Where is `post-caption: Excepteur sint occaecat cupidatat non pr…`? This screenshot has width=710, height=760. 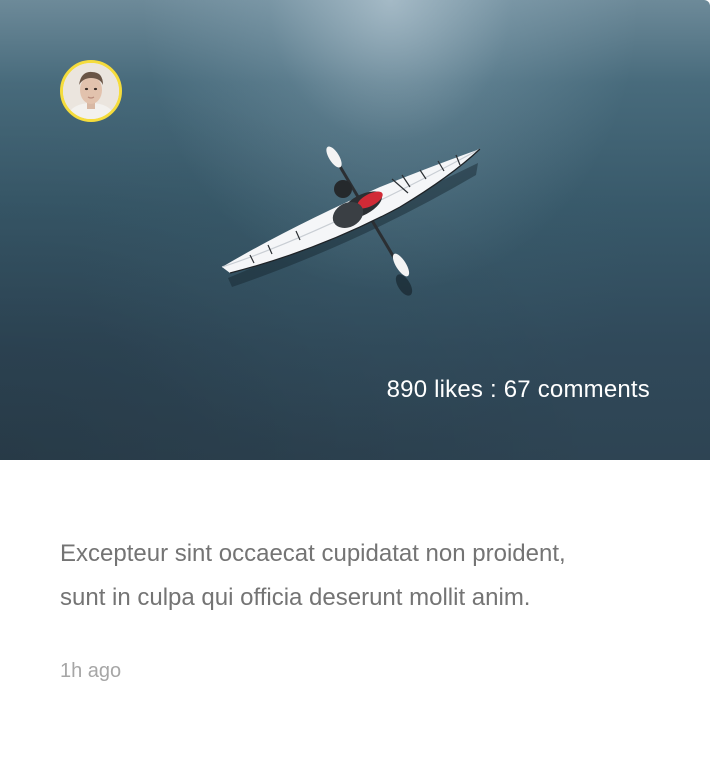
post-caption: Excepteur sint occaecat cupidatat non pr… is located at coordinates (360, 576).